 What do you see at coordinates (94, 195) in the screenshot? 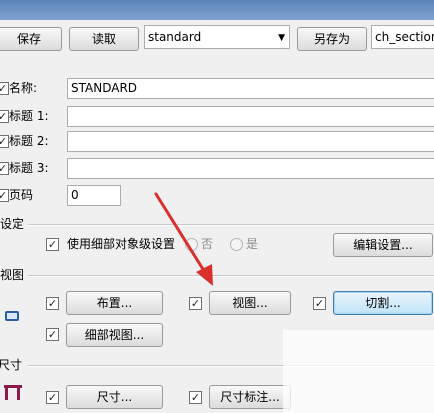
I see `page-input: 0` at bounding box center [94, 195].